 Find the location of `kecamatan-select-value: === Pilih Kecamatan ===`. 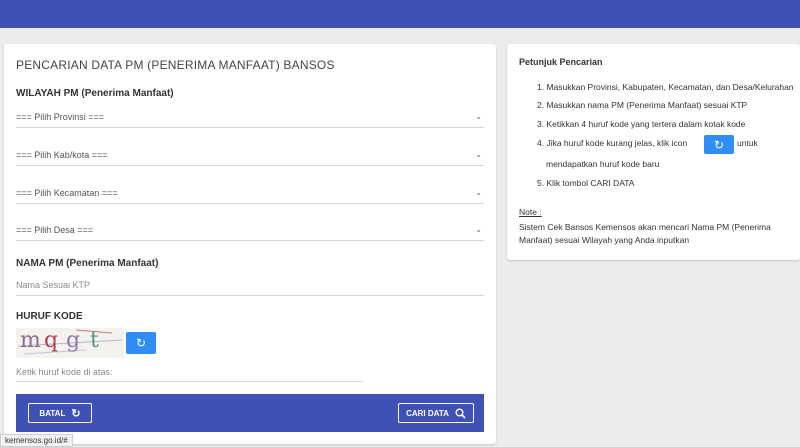

kecamatan-select-value: === Pilih Kecamatan === is located at coordinates (67, 192).